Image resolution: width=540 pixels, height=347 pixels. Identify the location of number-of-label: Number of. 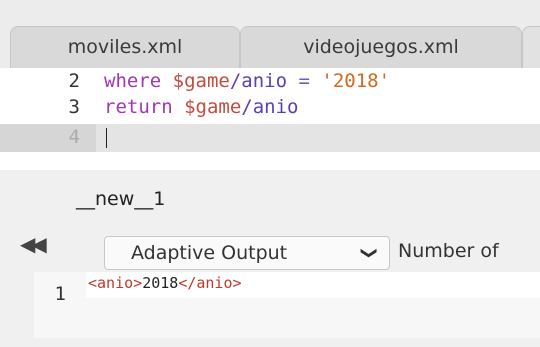
(448, 251).